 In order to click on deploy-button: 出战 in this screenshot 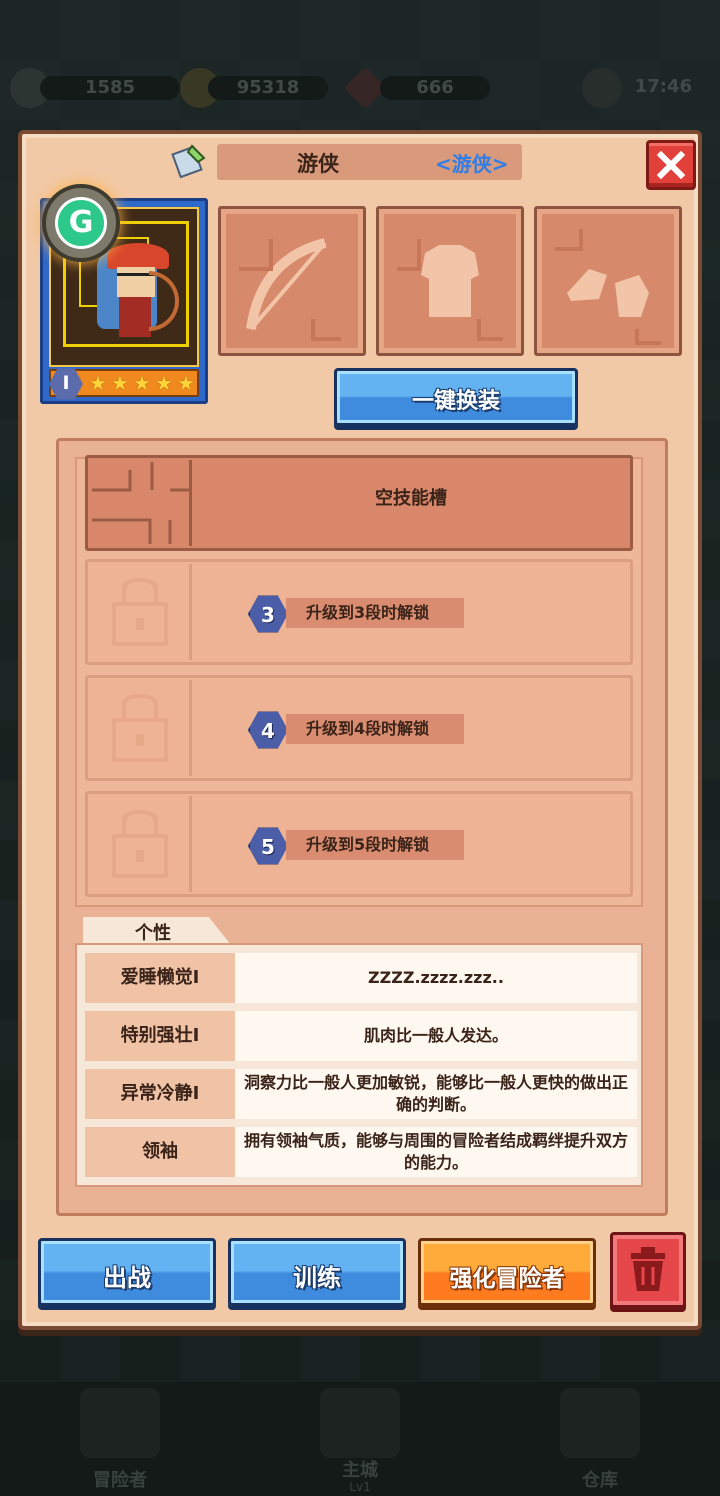, I will do `click(127, 1272)`.